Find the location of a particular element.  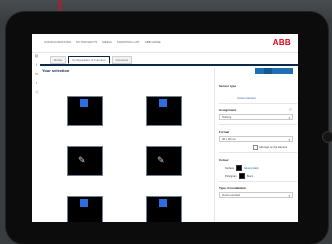

surface-value: Glossy black is located at coordinates (251, 168).